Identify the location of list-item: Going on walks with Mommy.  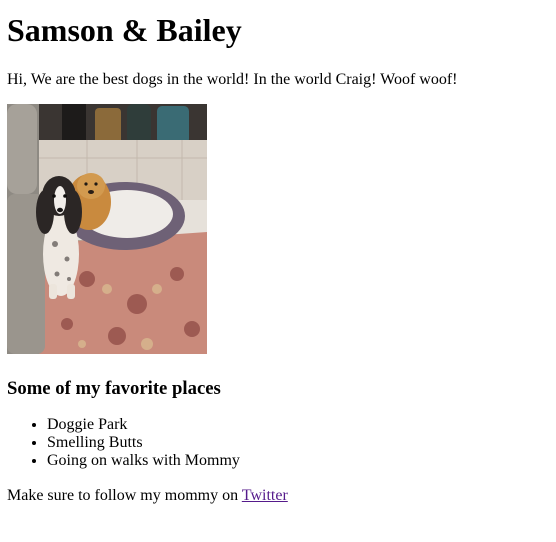
(143, 461).